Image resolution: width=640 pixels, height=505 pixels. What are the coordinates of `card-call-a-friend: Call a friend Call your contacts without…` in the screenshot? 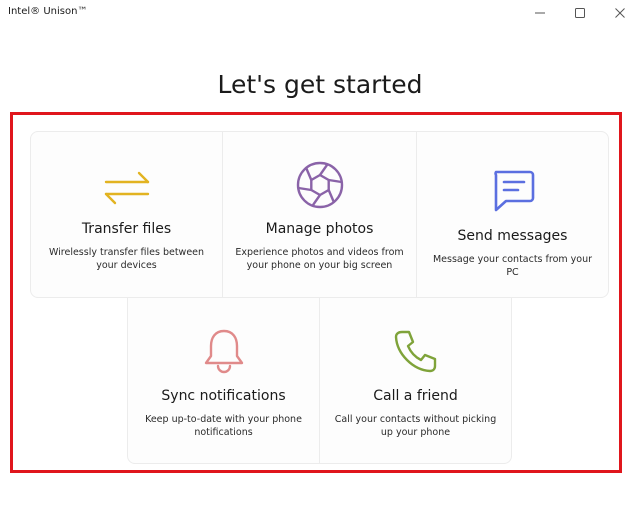 It's located at (415, 380).